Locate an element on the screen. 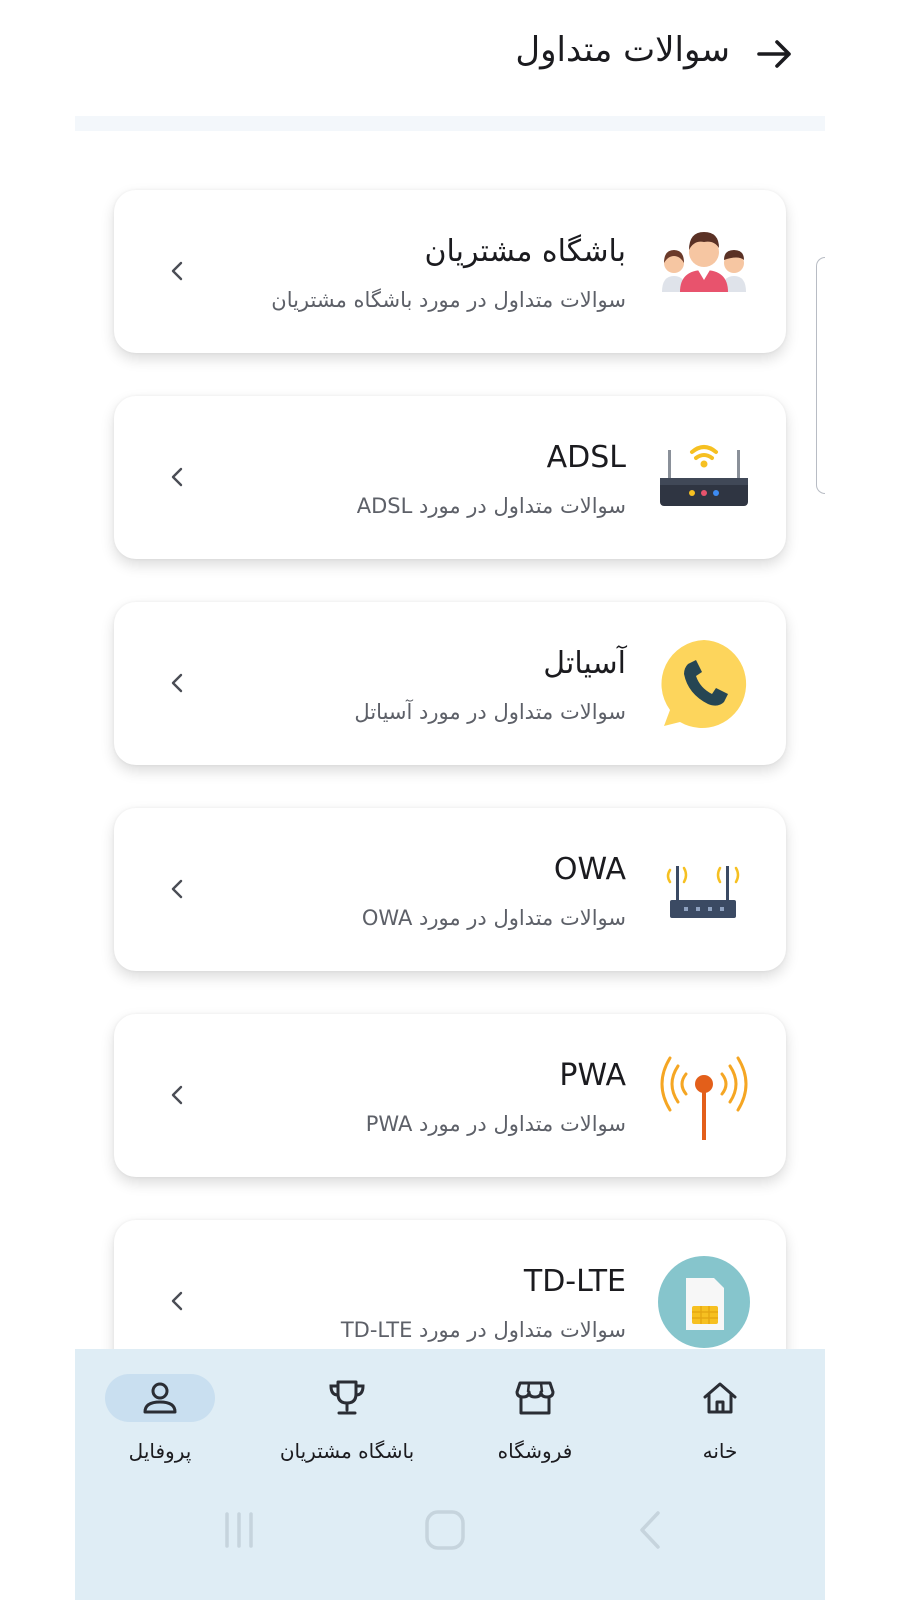 The height and width of the screenshot is (1600, 900). phone-chat-icon is located at coordinates (704, 684).